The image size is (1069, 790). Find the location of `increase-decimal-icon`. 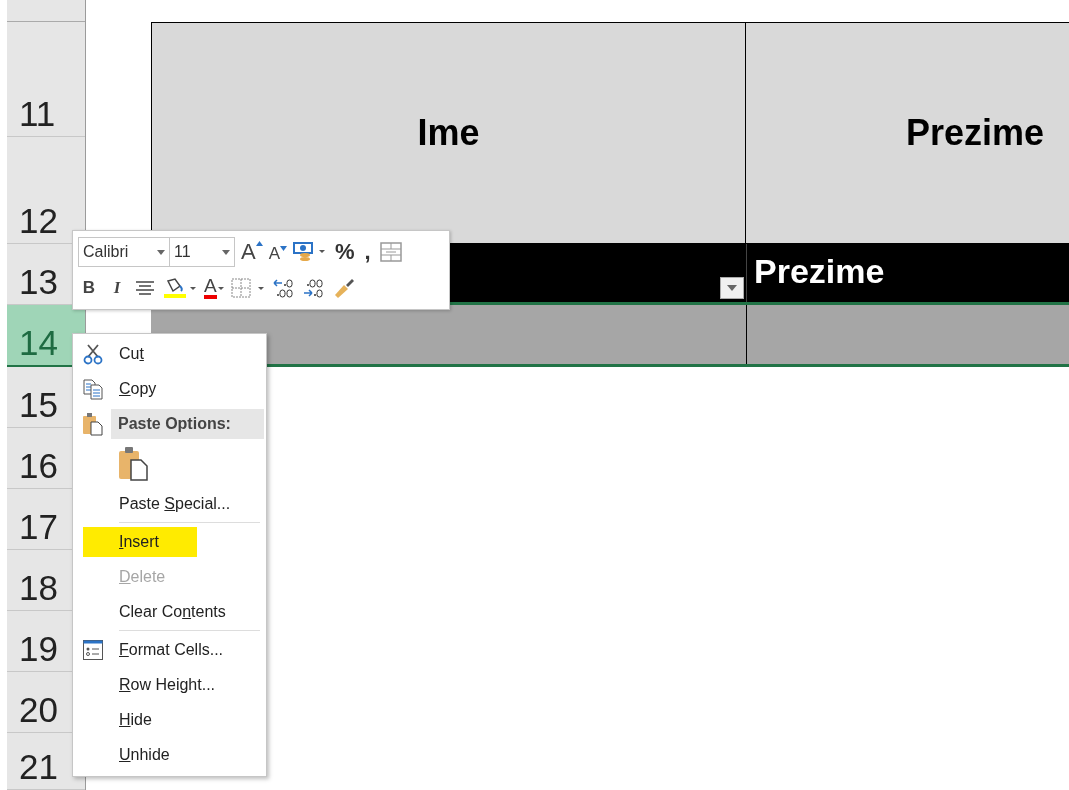

increase-decimal-icon is located at coordinates (283, 288).